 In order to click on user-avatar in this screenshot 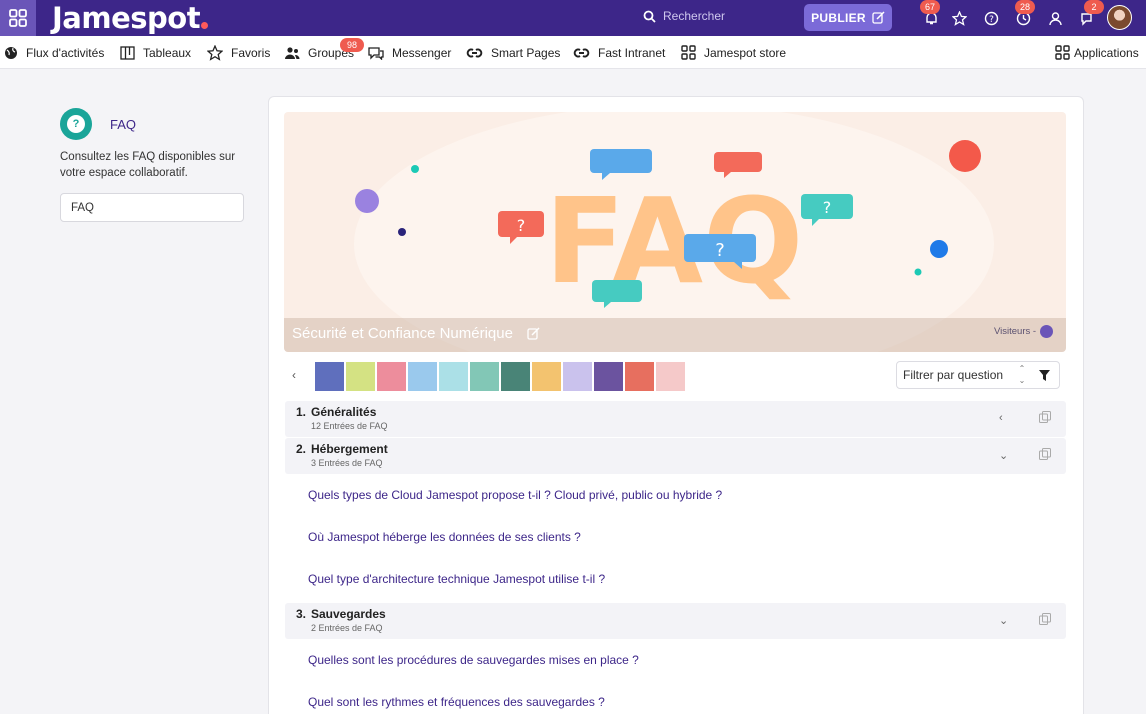, I will do `click(1119, 17)`.